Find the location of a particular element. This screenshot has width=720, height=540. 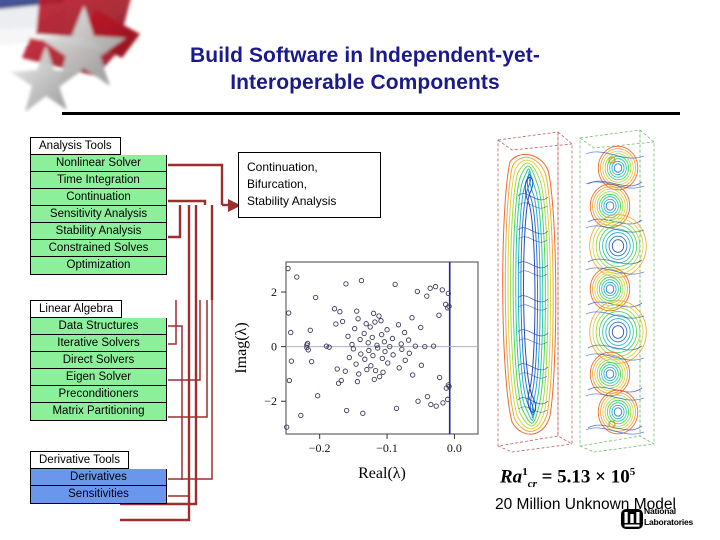

svg-text: Real(λ) is located at coordinates (382, 473).